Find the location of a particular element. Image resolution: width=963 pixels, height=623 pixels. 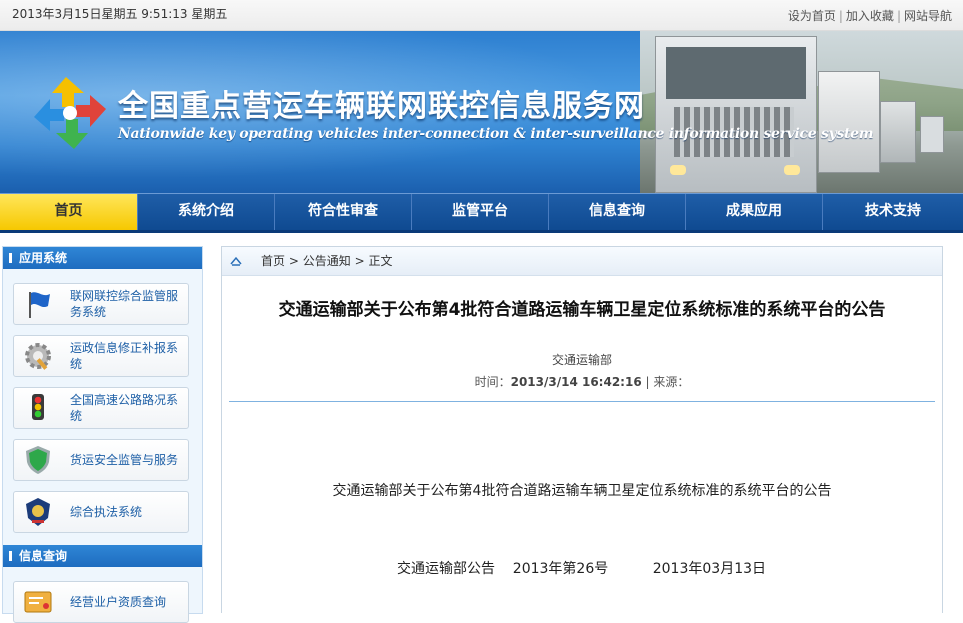

sidebar-app-label: 全国高速公路路况系统 is located at coordinates (124, 408).